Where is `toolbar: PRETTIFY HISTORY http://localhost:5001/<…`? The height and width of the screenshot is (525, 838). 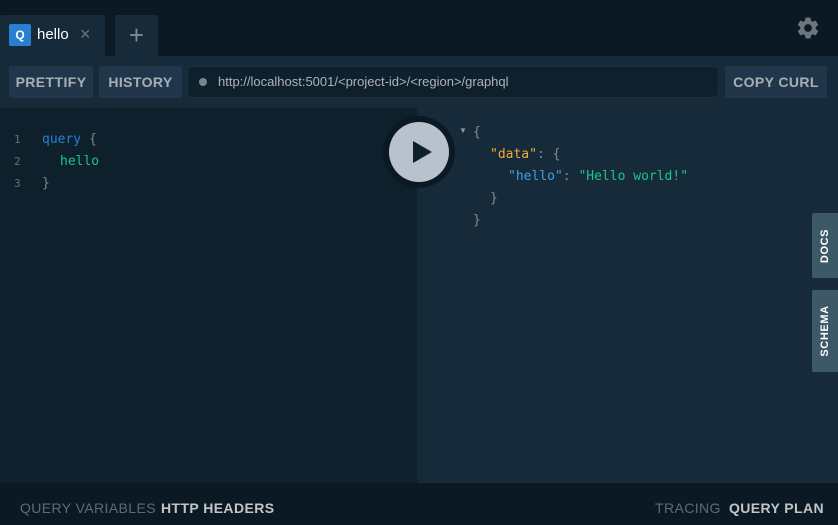 toolbar: PRETTIFY HISTORY http://localhost:5001/<… is located at coordinates (419, 82).